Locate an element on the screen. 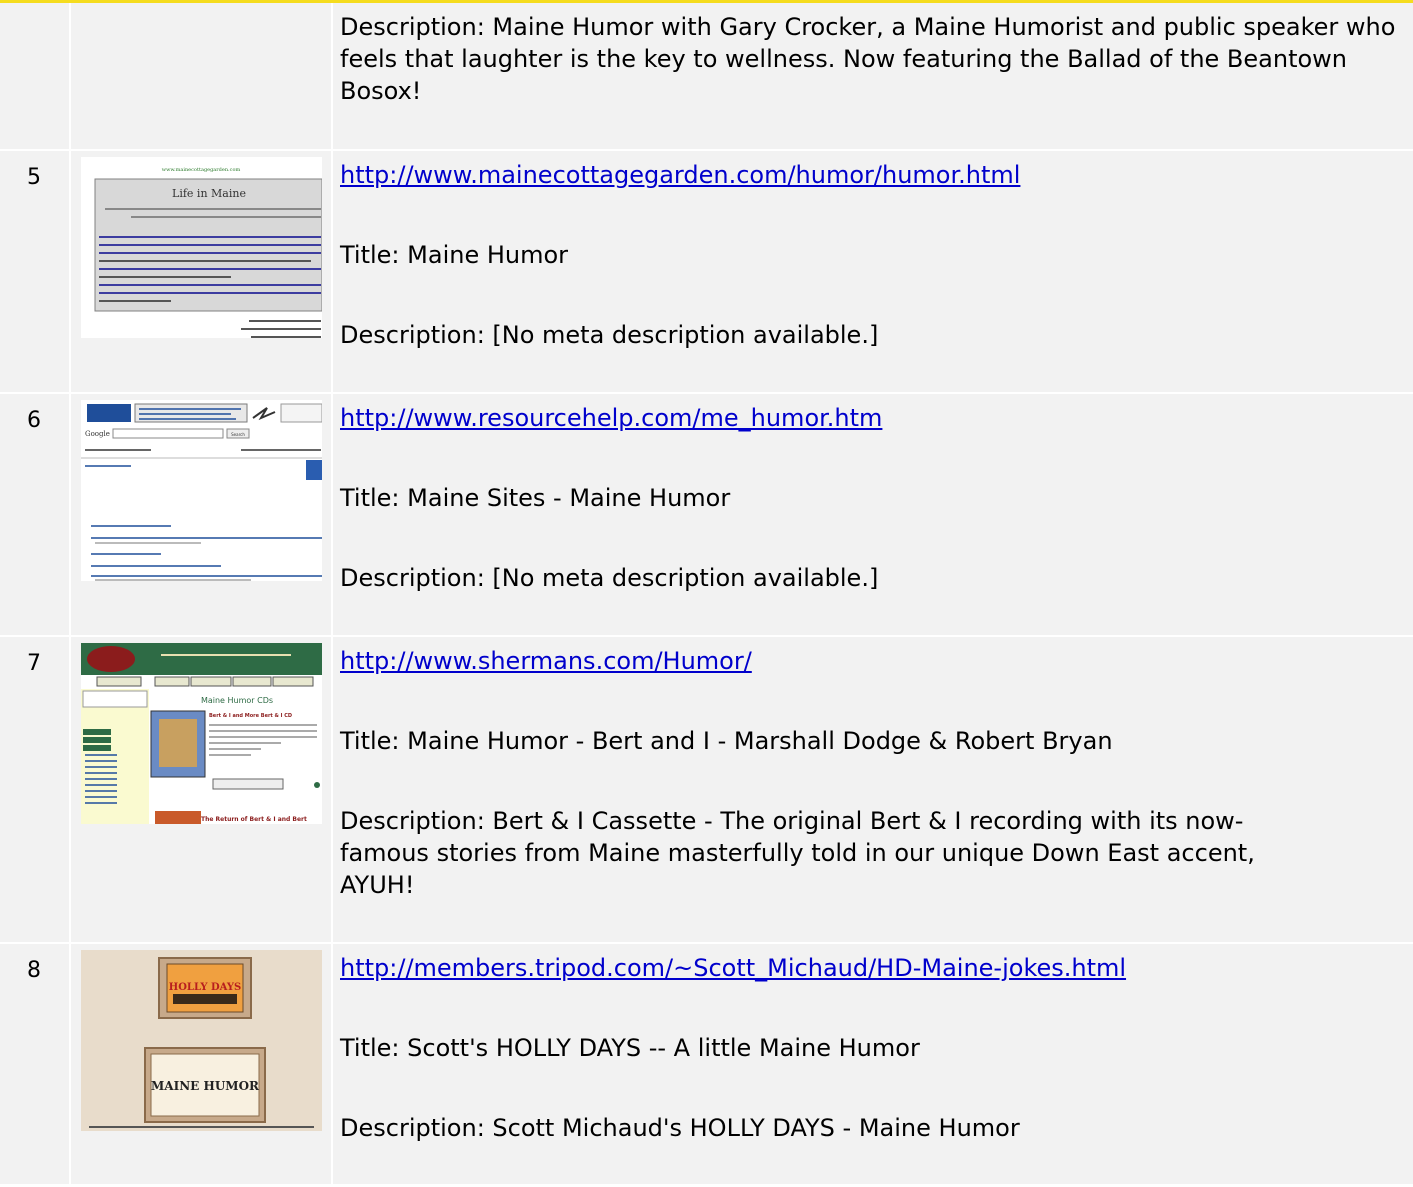  thumb-subheading: Bert & I and More Bert & I CD is located at coordinates (250, 716).